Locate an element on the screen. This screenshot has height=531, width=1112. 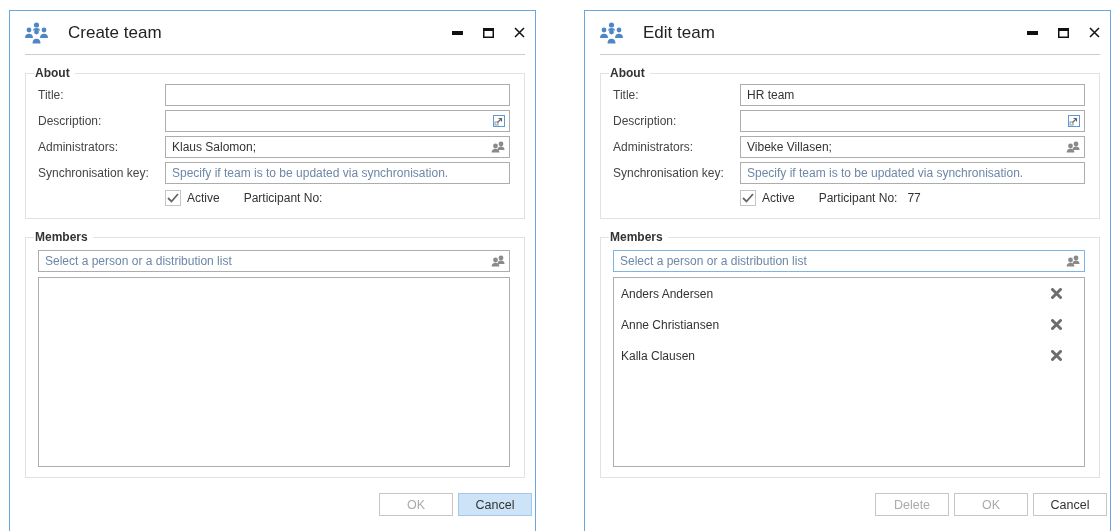
input-field: Klaus Salomon; is located at coordinates (337, 147).